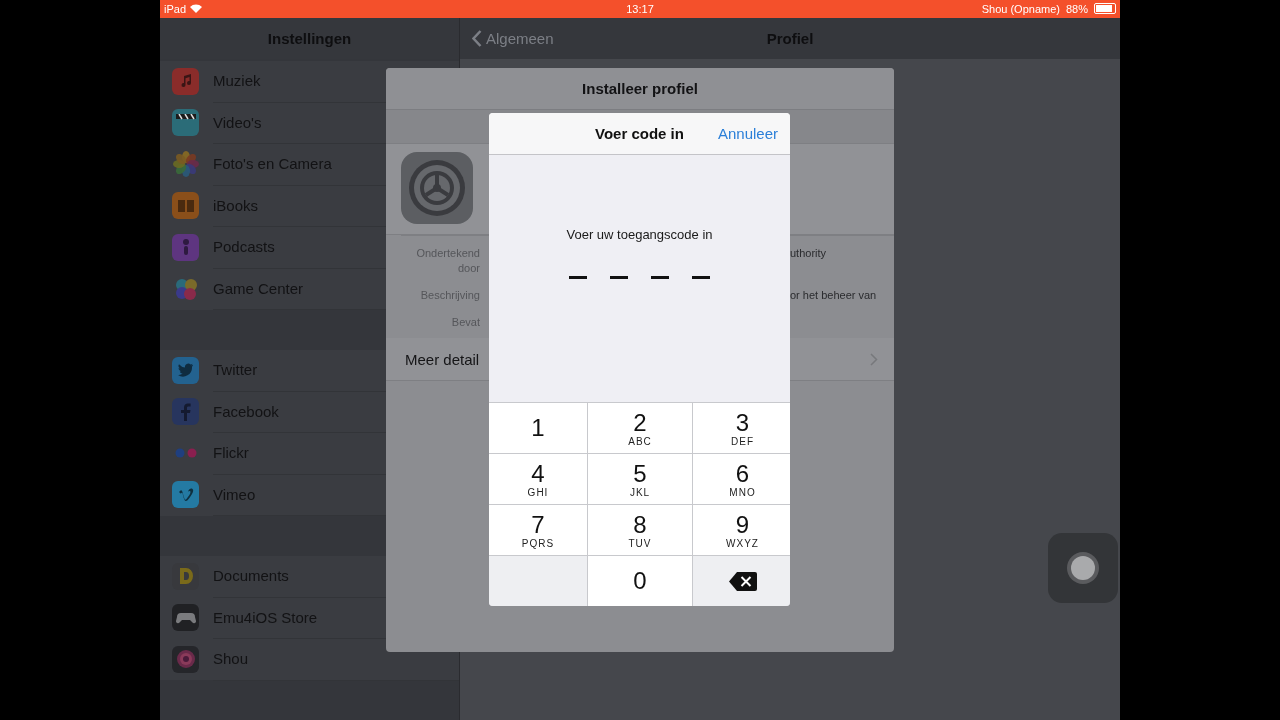 This screenshot has width=1280, height=720. What do you see at coordinates (741, 479) in the screenshot?
I see `keypad-key: 6 MNO` at bounding box center [741, 479].